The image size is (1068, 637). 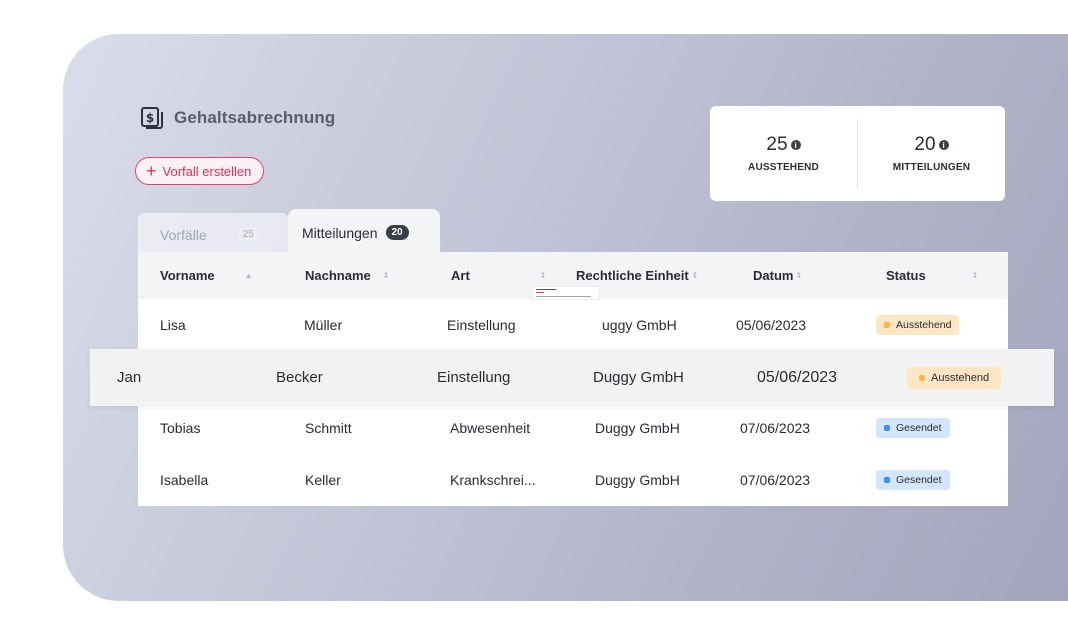 I want to click on stats-card: 25 i AUSSTEHEND 20 i MITTEILUNGEN, so click(x=857, y=153).